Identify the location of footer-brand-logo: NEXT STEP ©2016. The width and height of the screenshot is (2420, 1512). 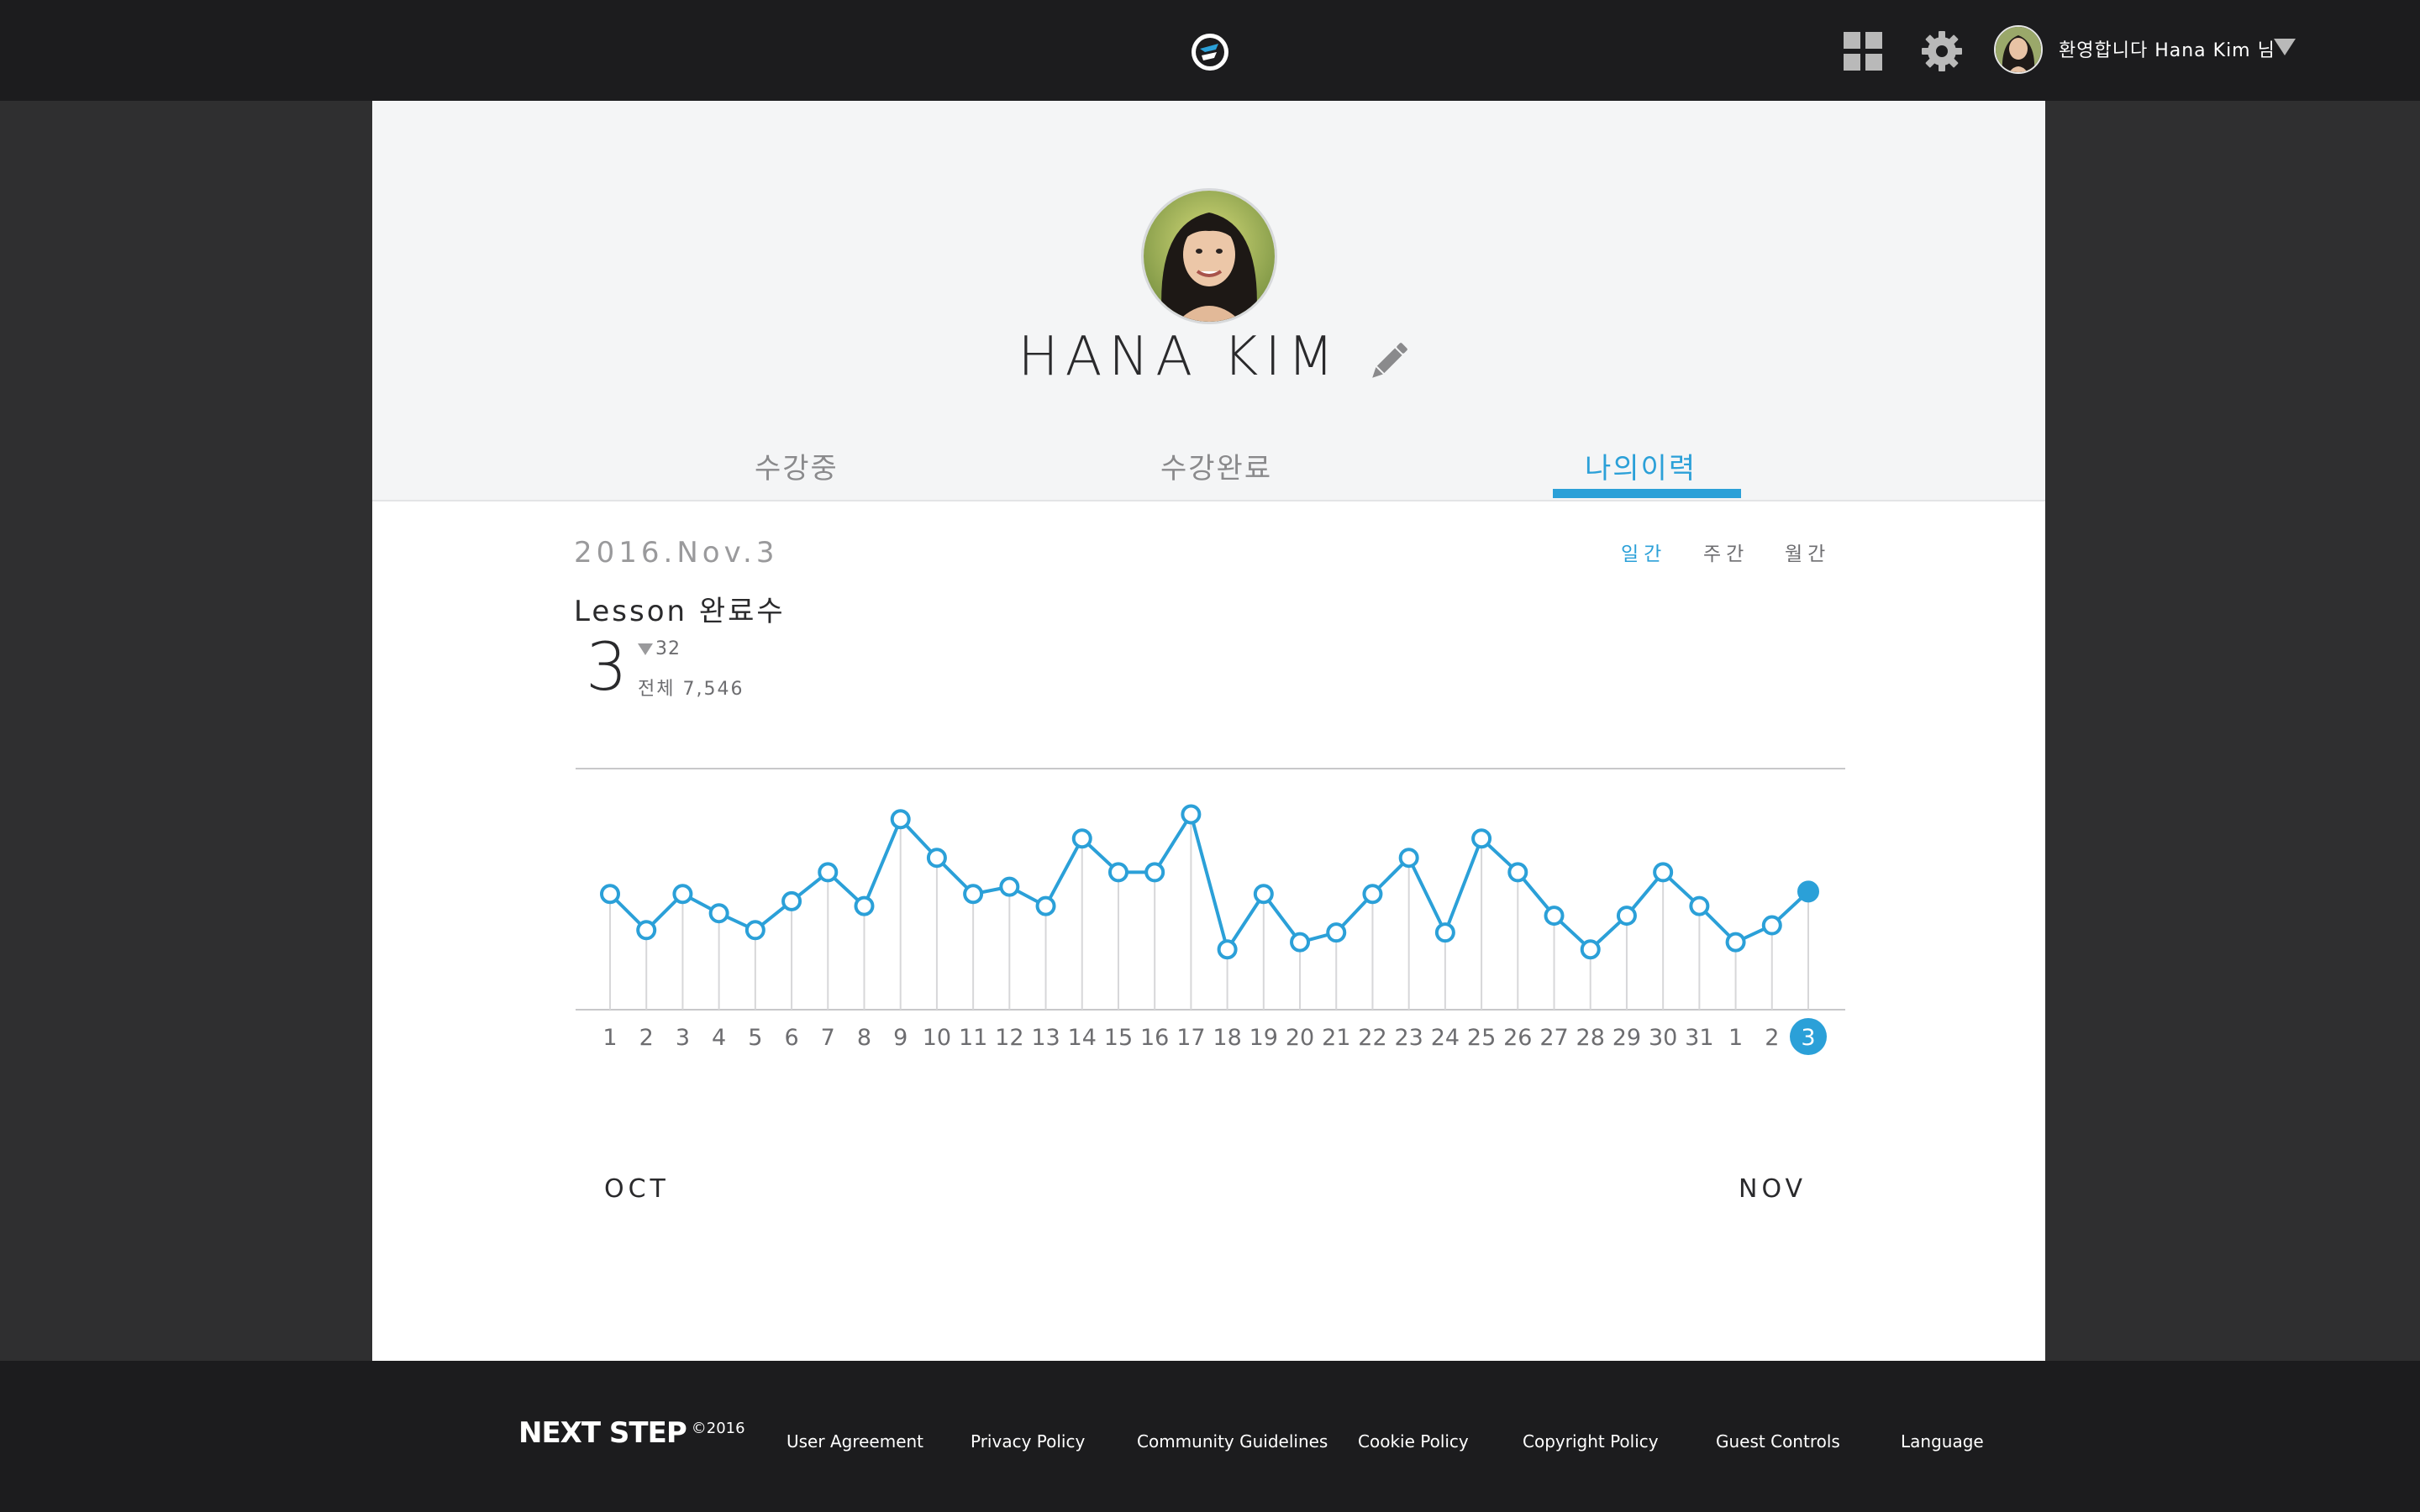
(631, 1433).